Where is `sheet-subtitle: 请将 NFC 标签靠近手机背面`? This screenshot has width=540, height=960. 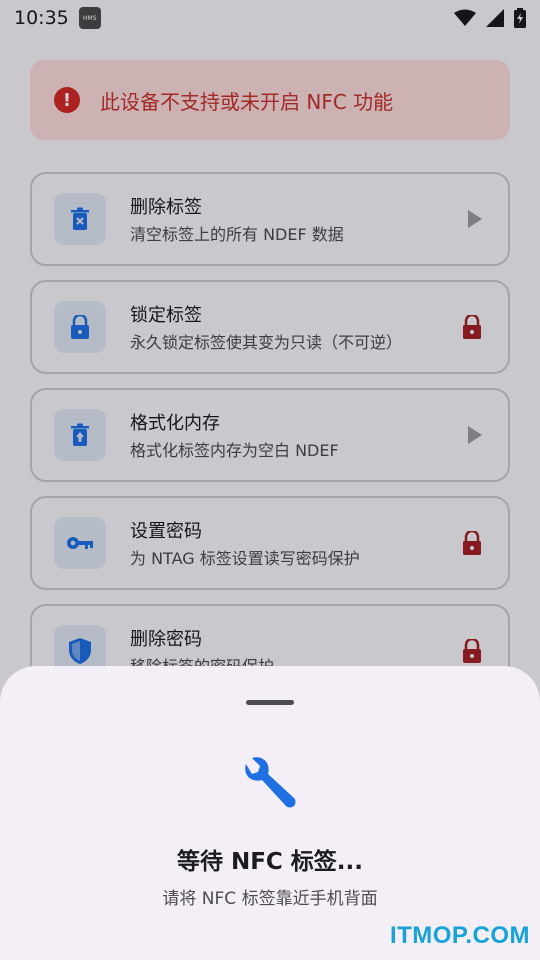
sheet-subtitle: 请将 NFC 标签靠近手机背面 is located at coordinates (270, 899).